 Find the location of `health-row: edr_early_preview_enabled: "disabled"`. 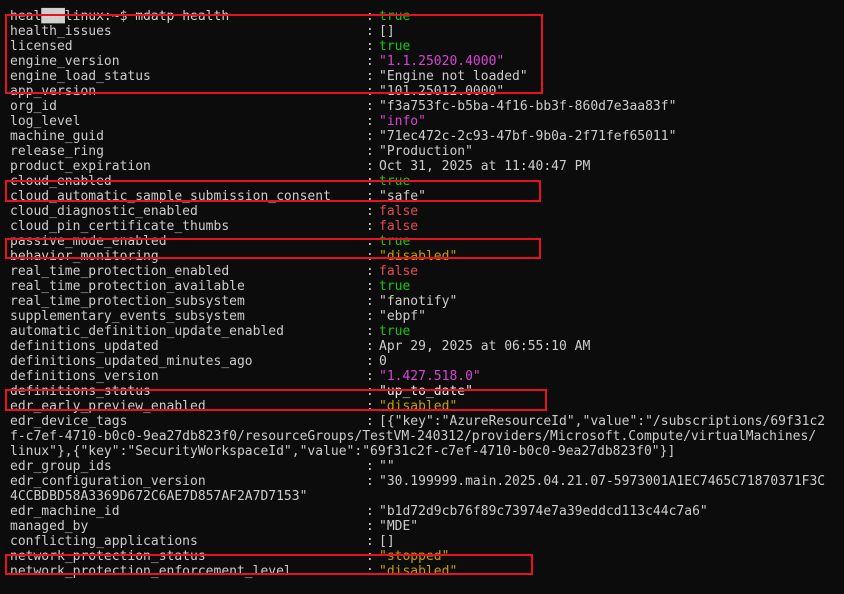

health-row: edr_early_preview_enabled: "disabled" is located at coordinates (425, 406).